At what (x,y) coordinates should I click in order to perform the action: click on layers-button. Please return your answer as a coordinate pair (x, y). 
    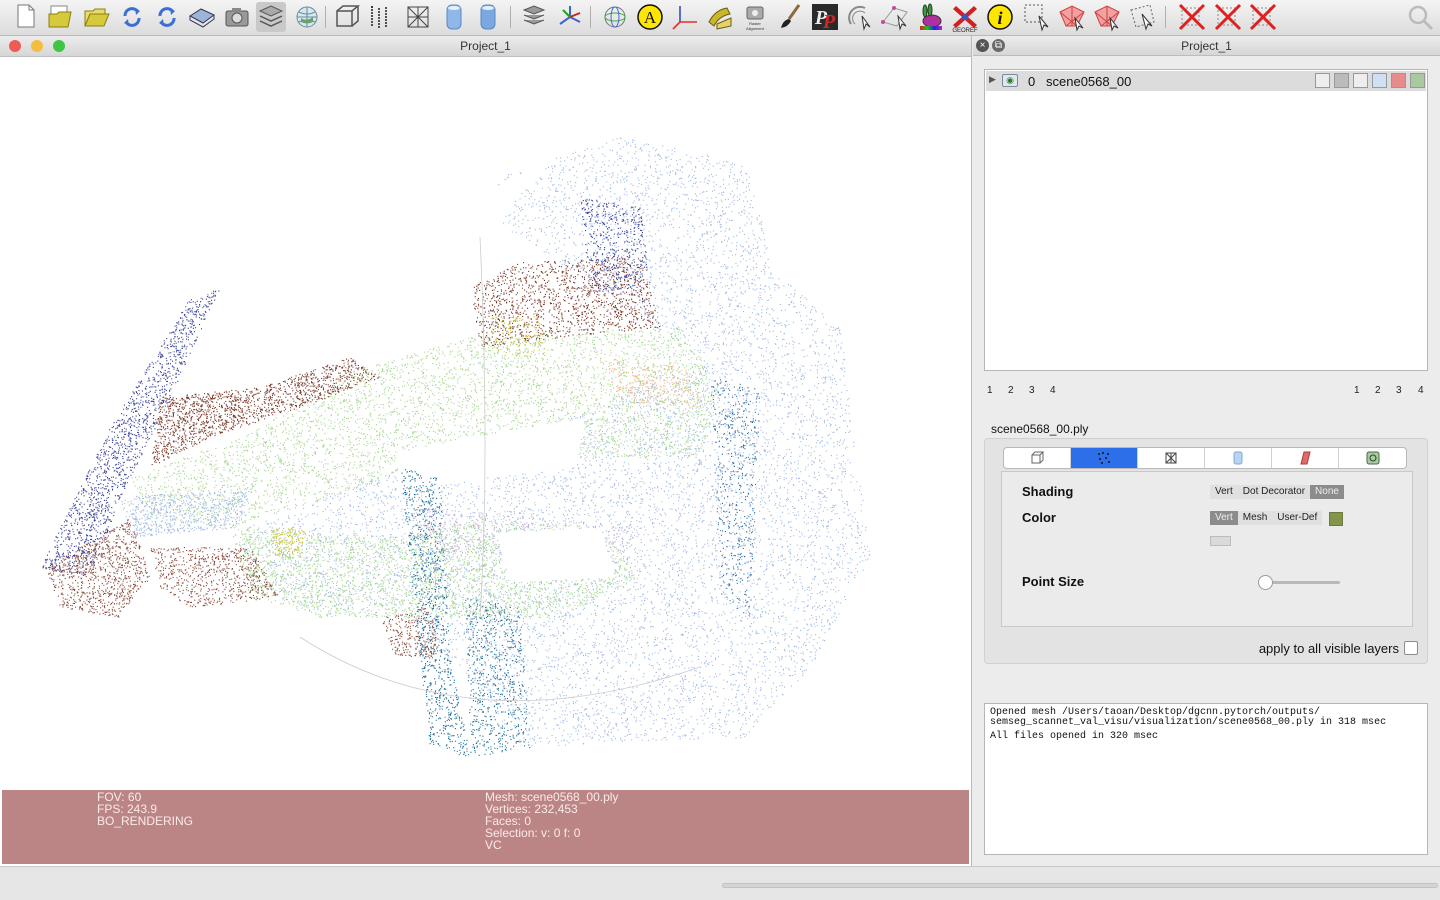
    Looking at the image, I should click on (271, 17).